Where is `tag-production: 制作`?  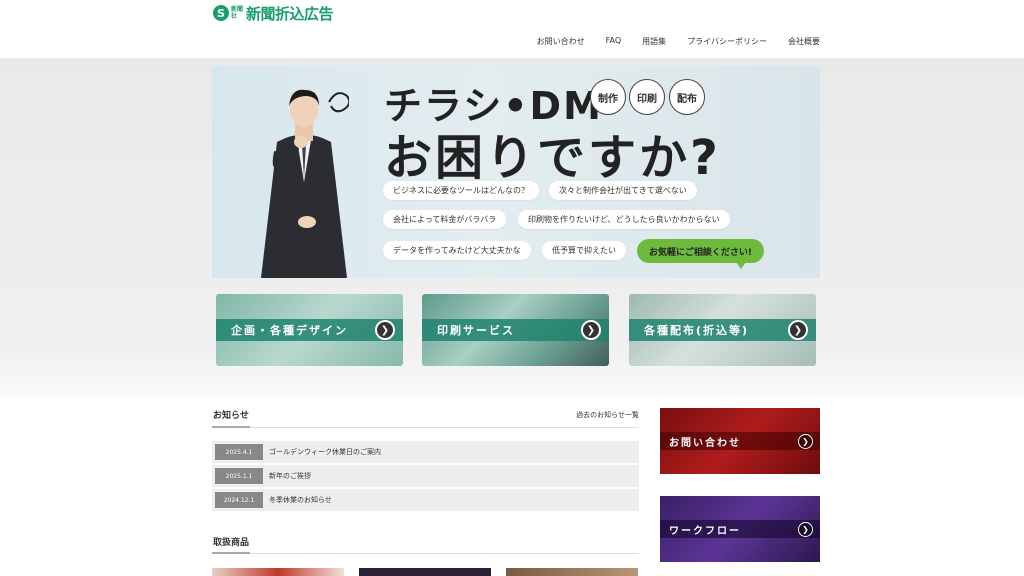
tag-production: 制作 is located at coordinates (608, 97).